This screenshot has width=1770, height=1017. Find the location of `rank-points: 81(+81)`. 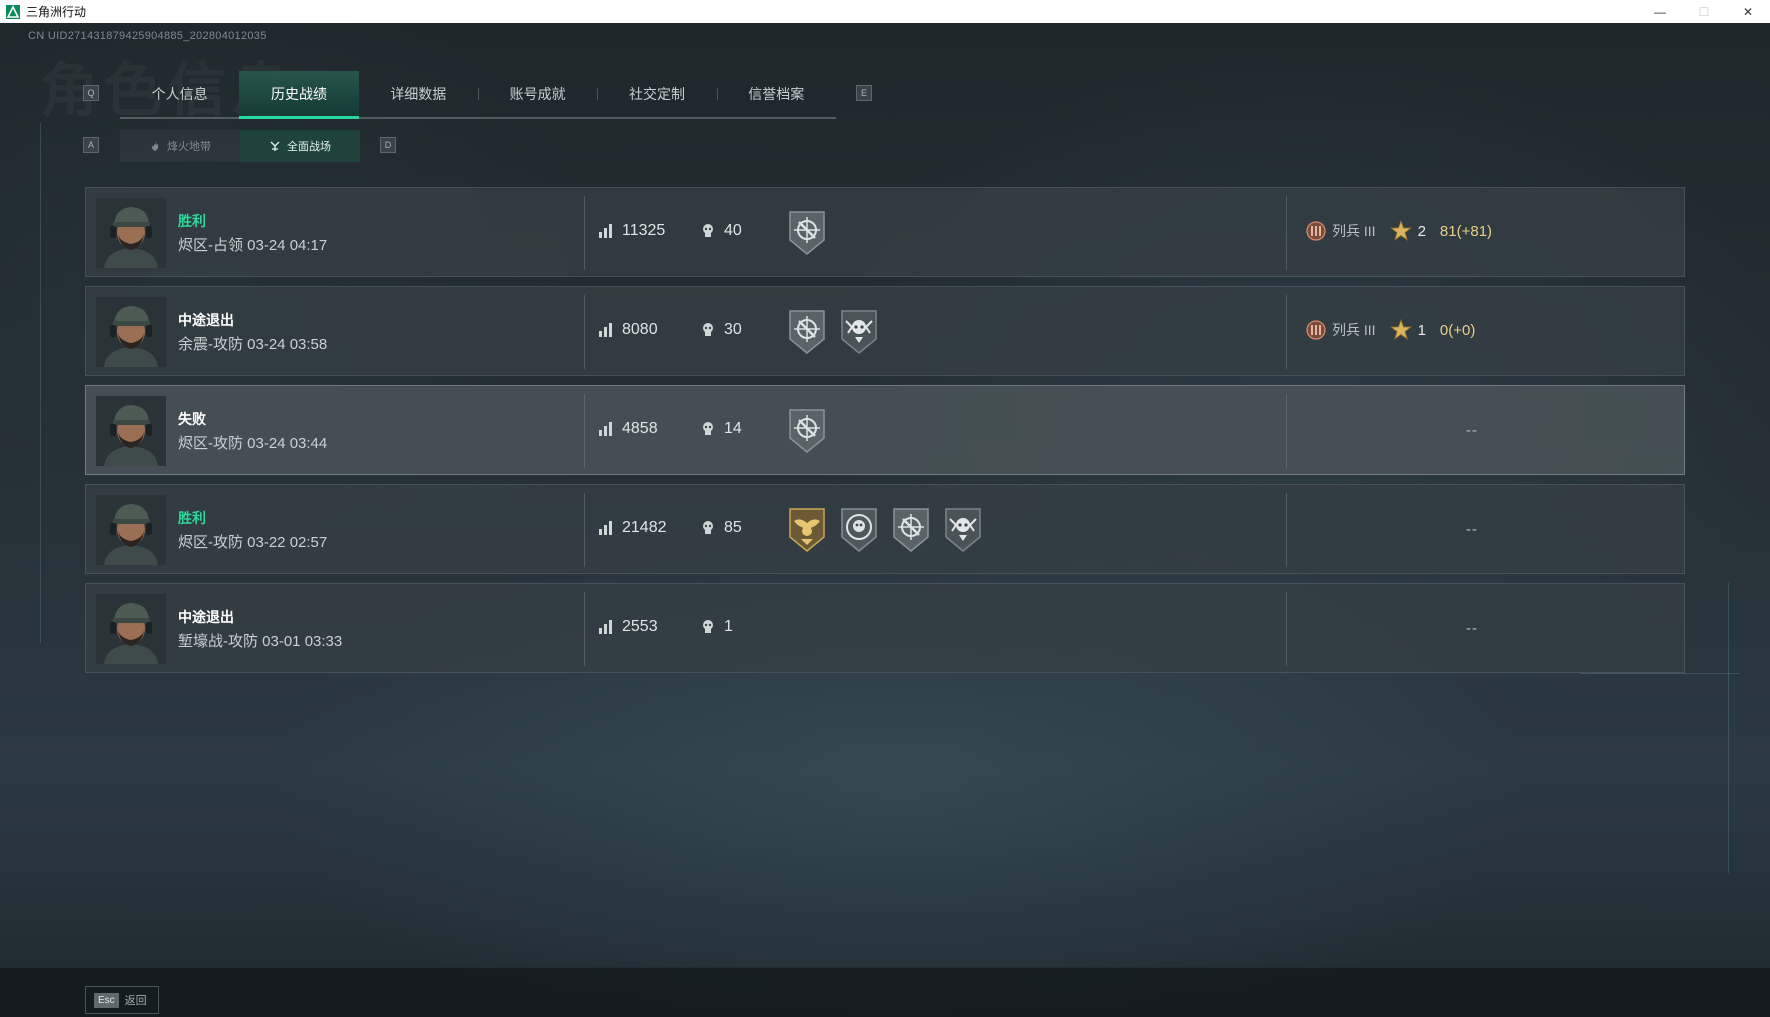

rank-points: 81(+81) is located at coordinates (1466, 231).